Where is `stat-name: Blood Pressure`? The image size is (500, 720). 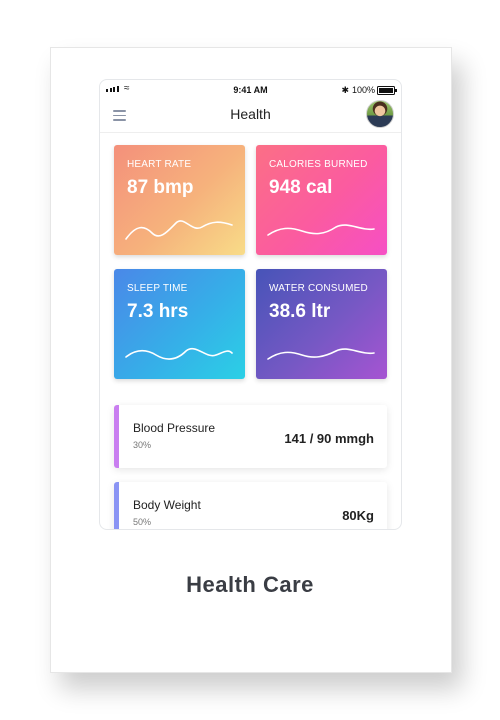
stat-name: Blood Pressure is located at coordinates (174, 428).